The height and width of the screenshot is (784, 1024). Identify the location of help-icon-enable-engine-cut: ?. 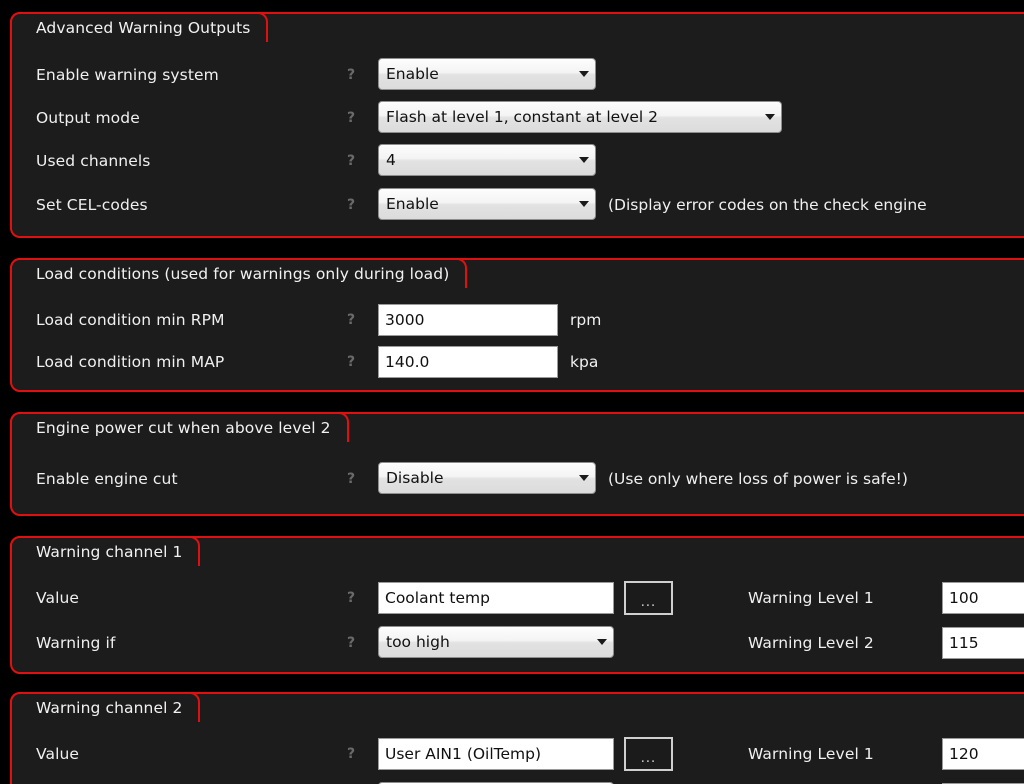
(351, 479).